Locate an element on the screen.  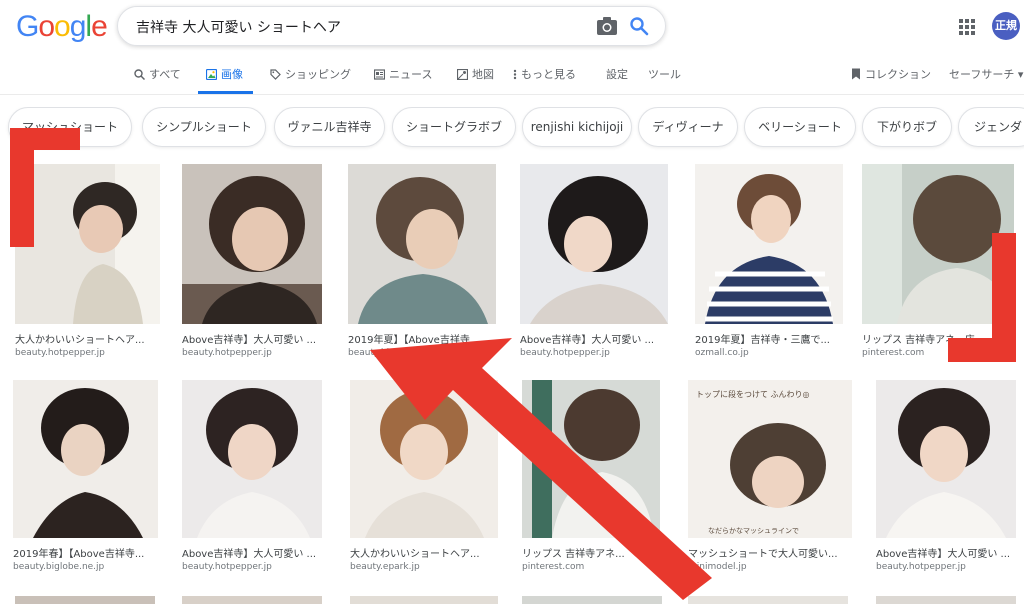
chip-related-search: renjishi kichijoji is located at coordinates (577, 127).